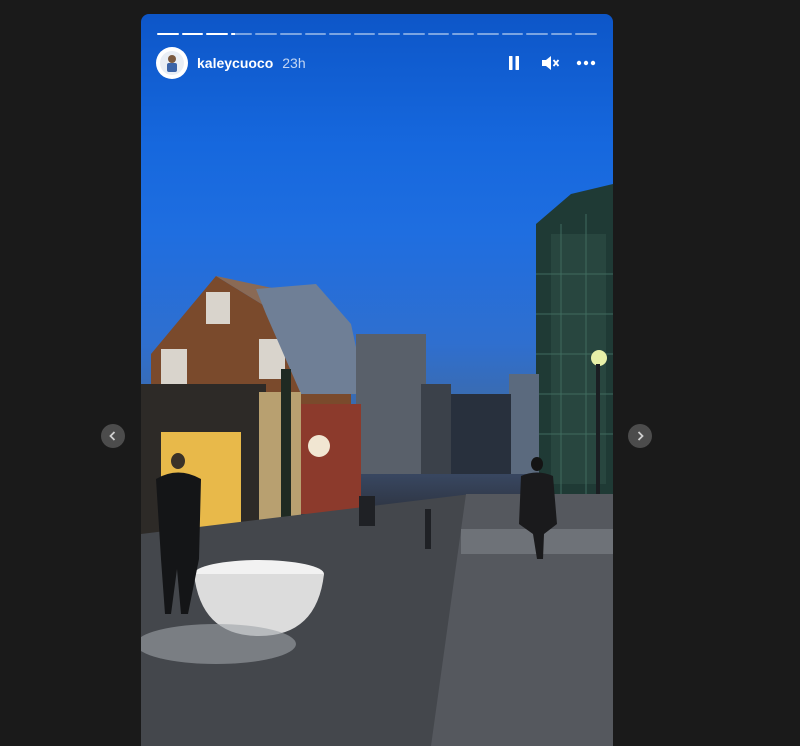 The image size is (800, 746). I want to click on chevron-left-icon, so click(112, 436).